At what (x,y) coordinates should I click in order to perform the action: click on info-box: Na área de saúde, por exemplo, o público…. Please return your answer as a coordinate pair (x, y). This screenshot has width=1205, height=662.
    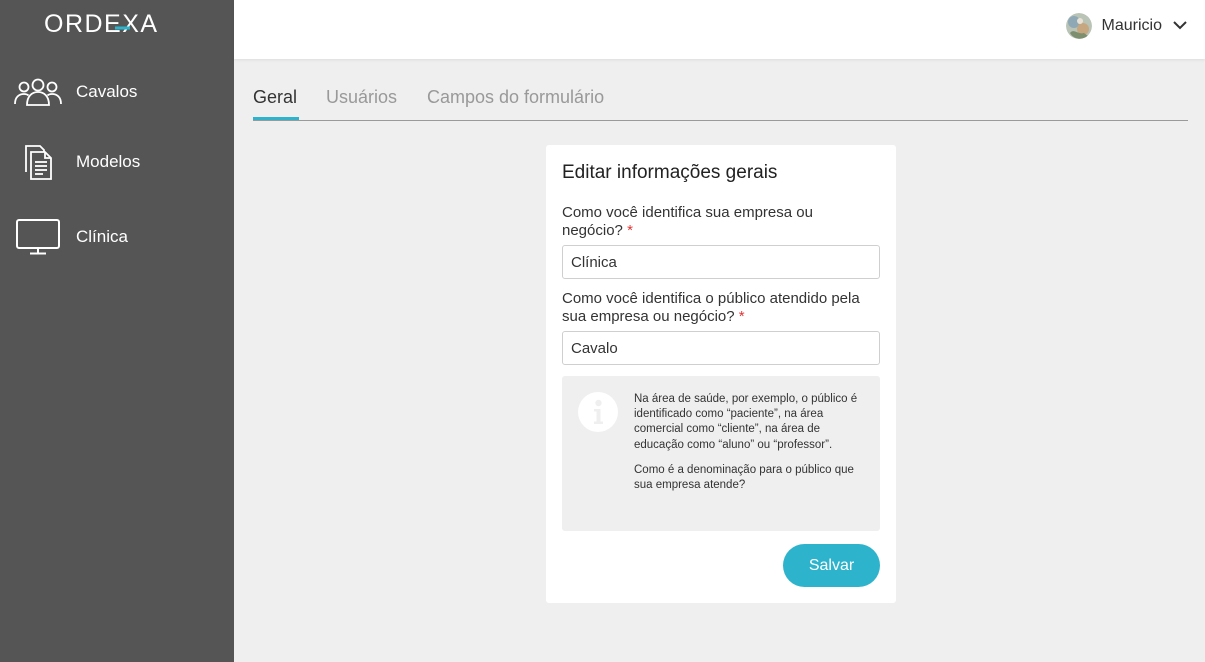
    Looking at the image, I should click on (721, 453).